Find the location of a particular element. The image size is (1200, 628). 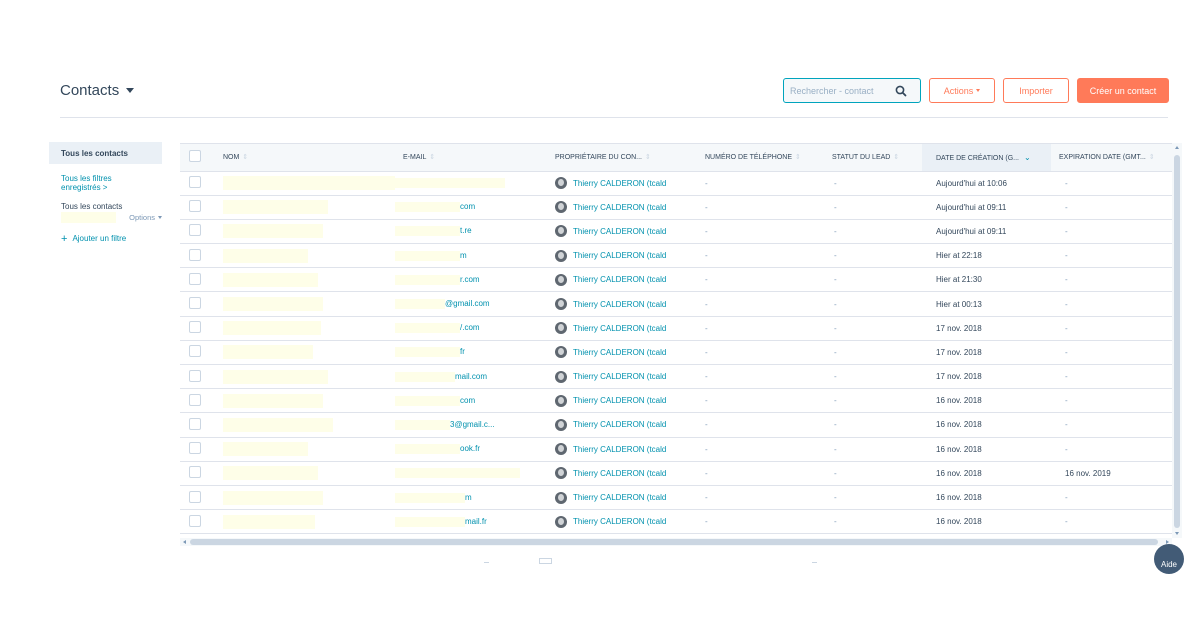

column-header-created-date: DATE DE CRÉATION (G... ⌄ is located at coordinates (986, 158).